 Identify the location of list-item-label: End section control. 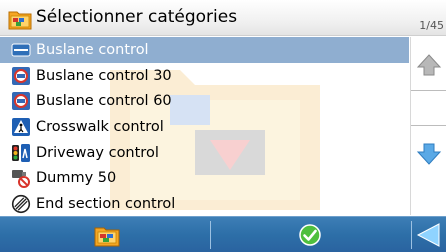
(106, 203).